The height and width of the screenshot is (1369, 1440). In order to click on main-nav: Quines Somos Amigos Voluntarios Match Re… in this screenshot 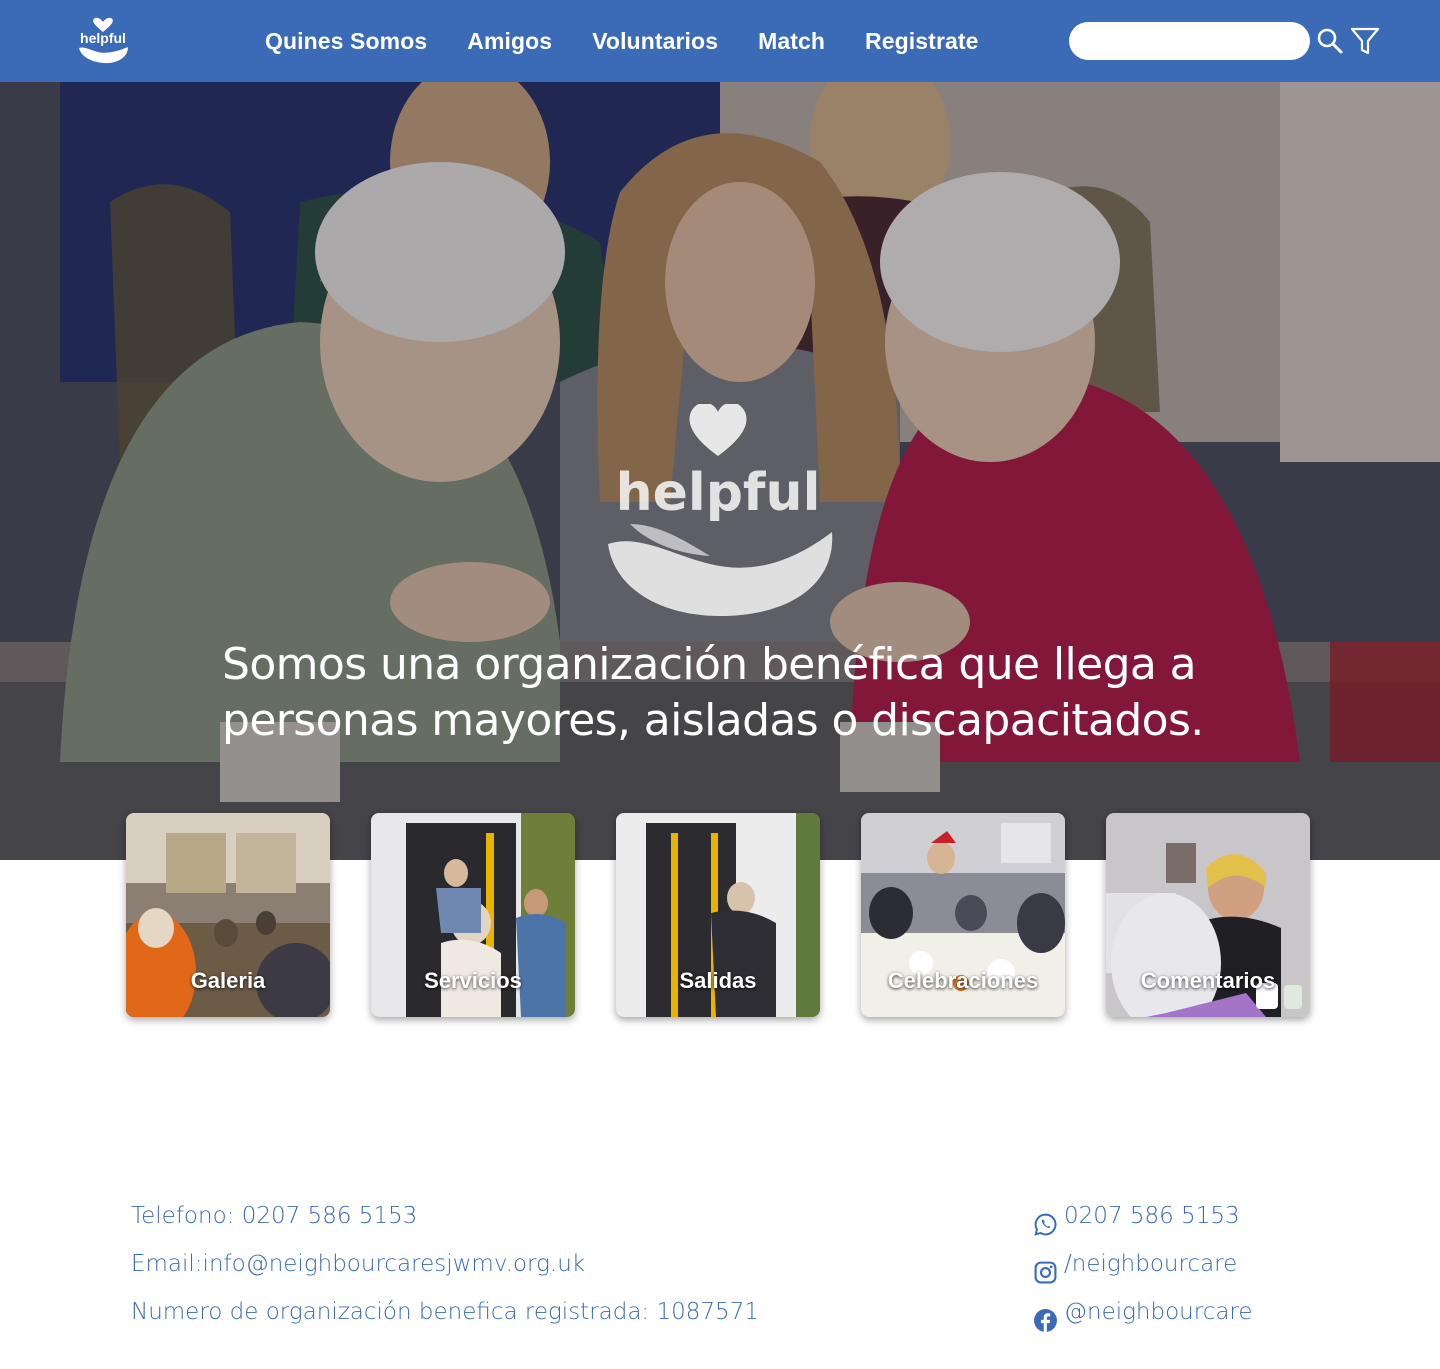, I will do `click(622, 41)`.